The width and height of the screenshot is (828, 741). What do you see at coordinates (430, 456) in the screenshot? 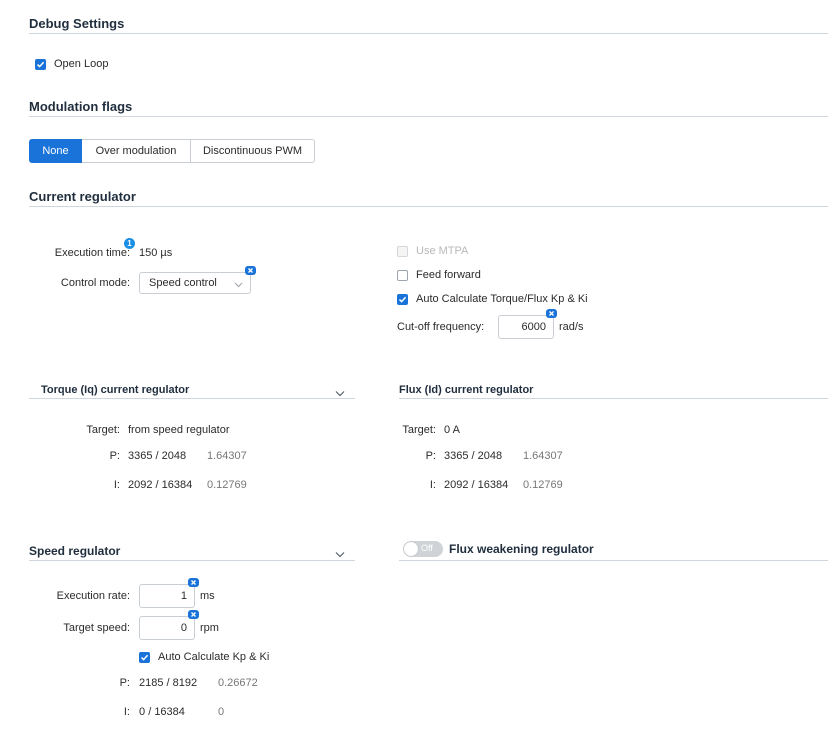
I see `flux-p-label: P:` at bounding box center [430, 456].